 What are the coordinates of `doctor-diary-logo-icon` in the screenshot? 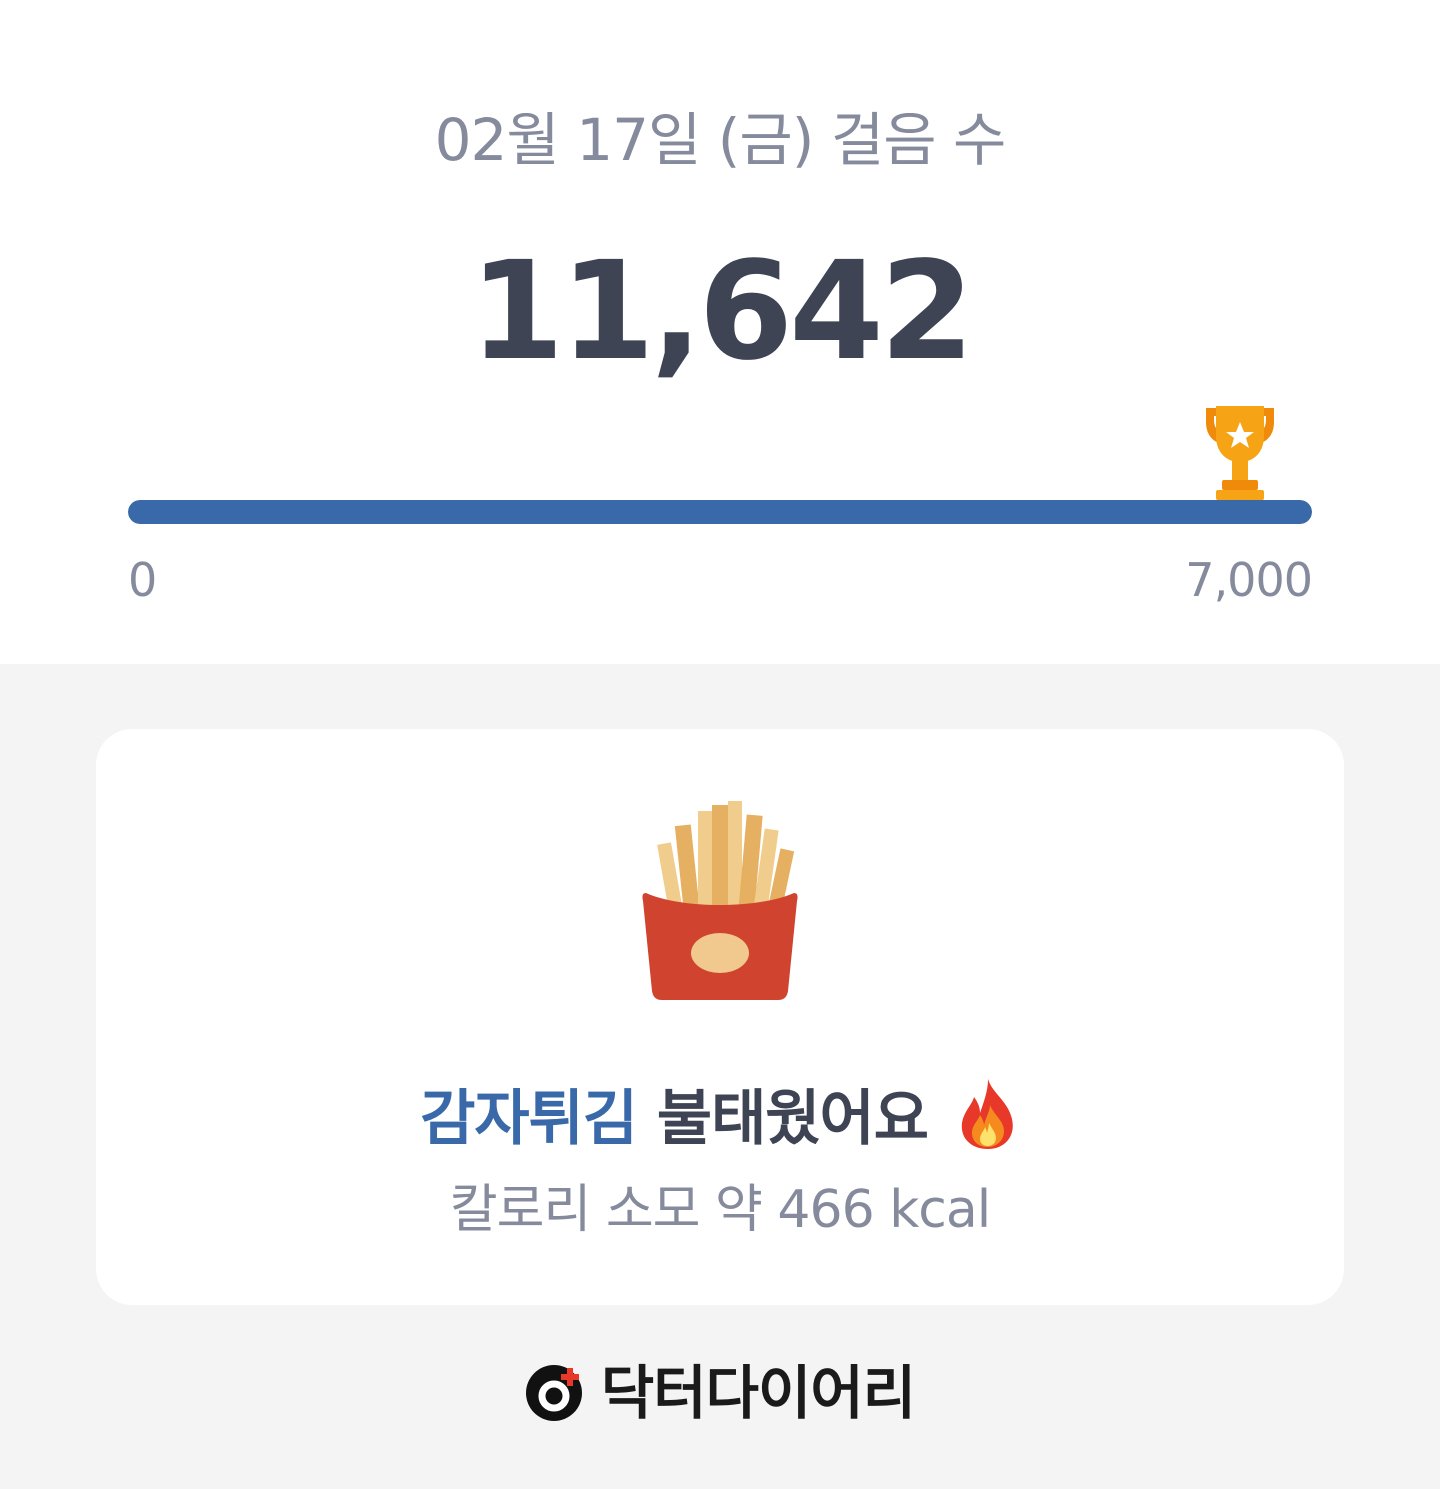 It's located at (553, 1393).